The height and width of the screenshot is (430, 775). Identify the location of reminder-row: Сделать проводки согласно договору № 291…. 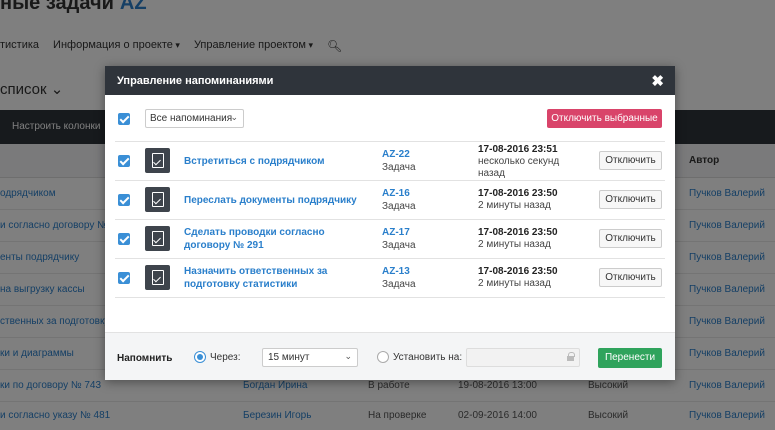
(390, 239).